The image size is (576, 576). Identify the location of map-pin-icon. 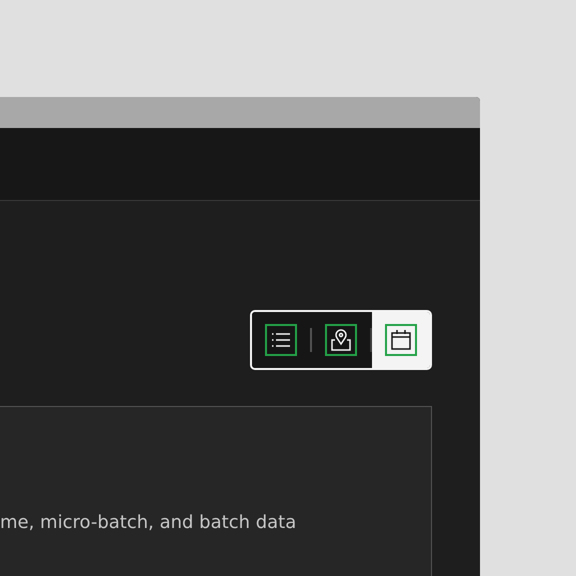
(341, 340).